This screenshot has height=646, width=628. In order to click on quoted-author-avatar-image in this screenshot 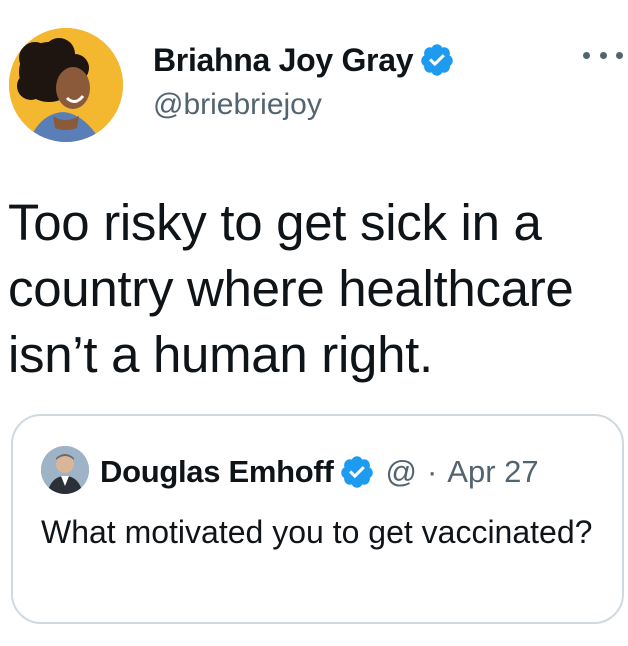, I will do `click(65, 470)`.